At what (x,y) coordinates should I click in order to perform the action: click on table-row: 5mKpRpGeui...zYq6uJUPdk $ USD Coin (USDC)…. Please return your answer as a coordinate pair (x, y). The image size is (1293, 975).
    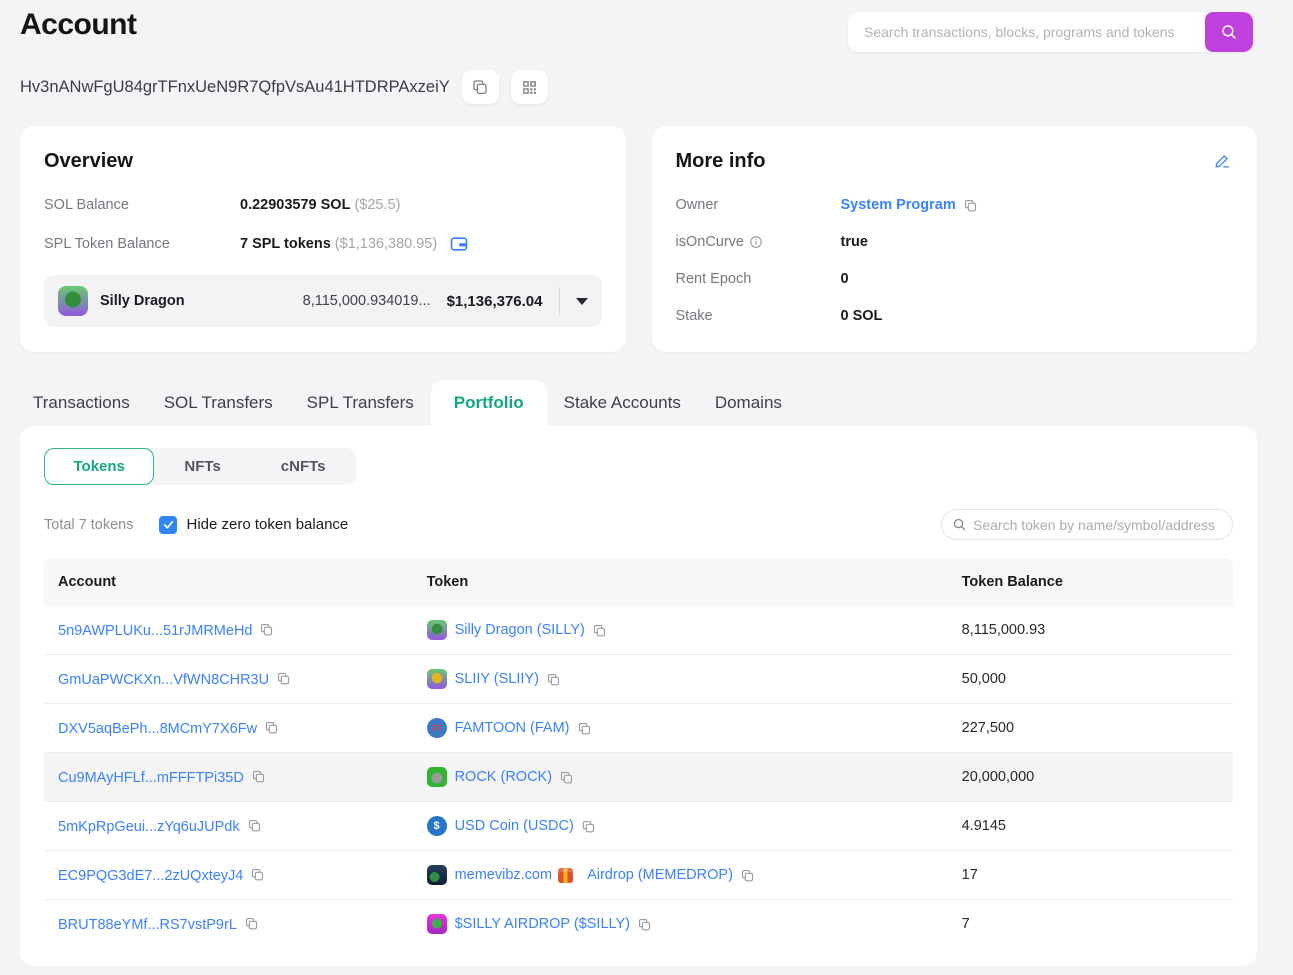
    Looking at the image, I should click on (638, 825).